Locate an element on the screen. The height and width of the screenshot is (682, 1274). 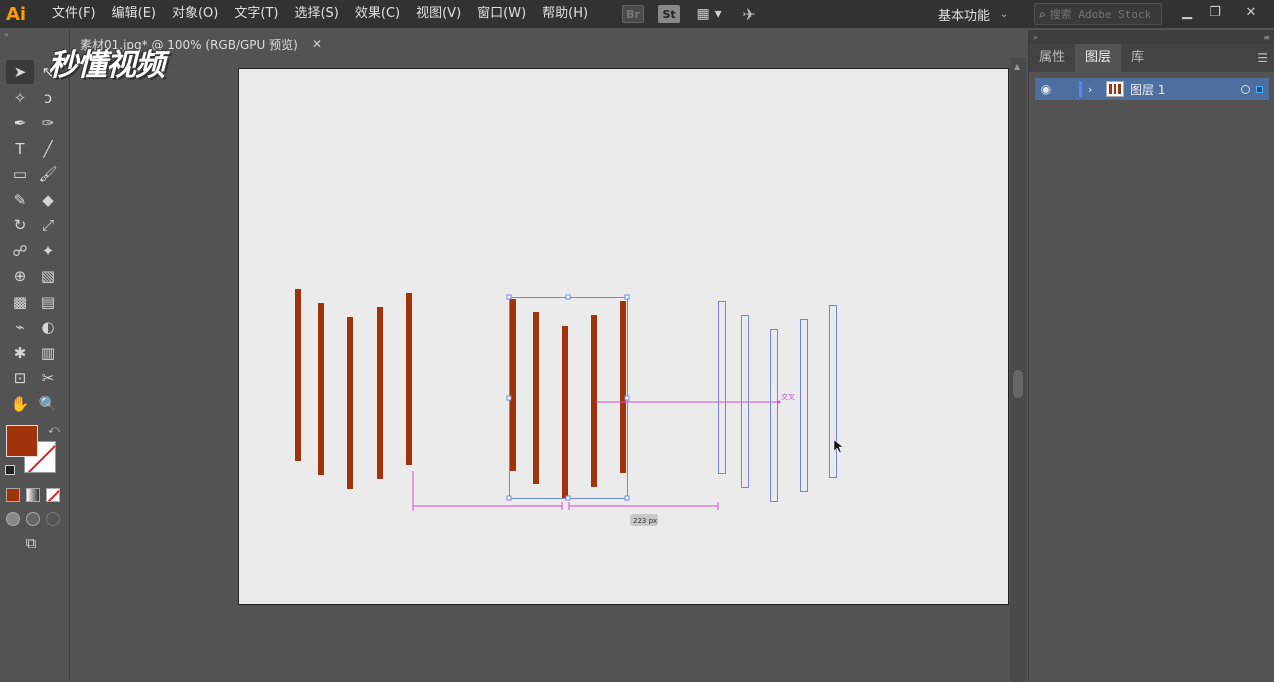
screen-mode-icon: ⧉ is located at coordinates (31, 543).